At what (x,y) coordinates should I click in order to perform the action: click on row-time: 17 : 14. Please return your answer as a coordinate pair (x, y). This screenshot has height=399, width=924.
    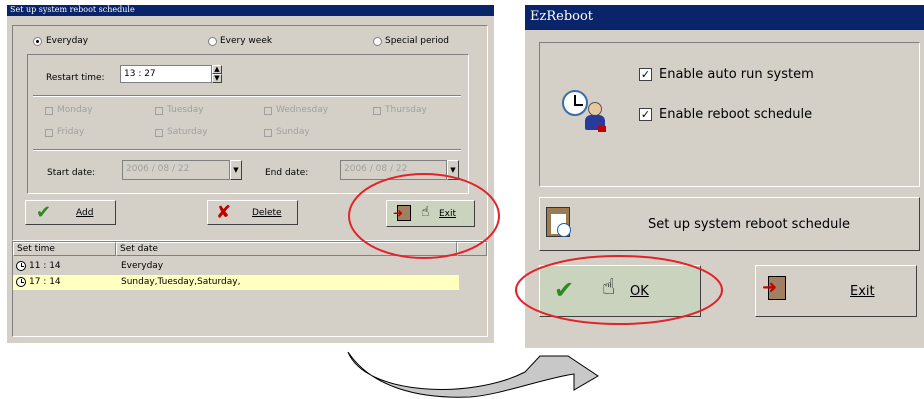
    Looking at the image, I should click on (45, 282).